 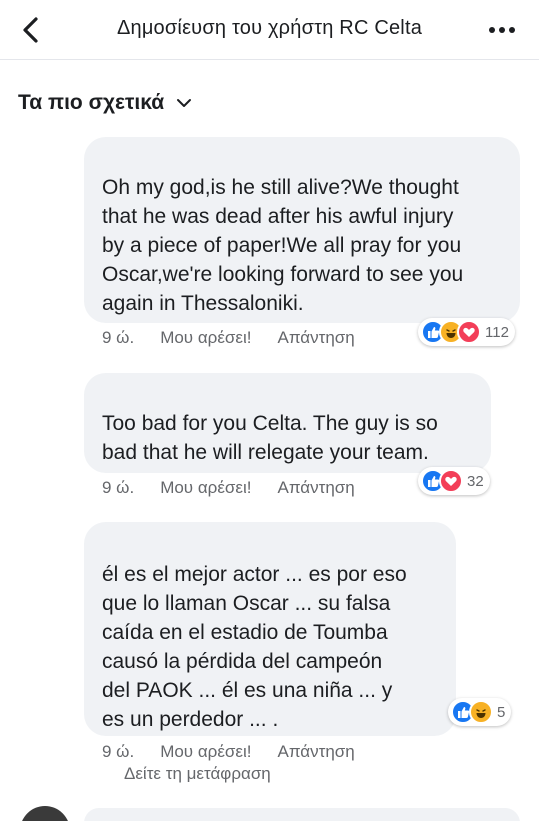 What do you see at coordinates (190, 719) in the screenshot?
I see `comment-line: es un perdedor ... .` at bounding box center [190, 719].